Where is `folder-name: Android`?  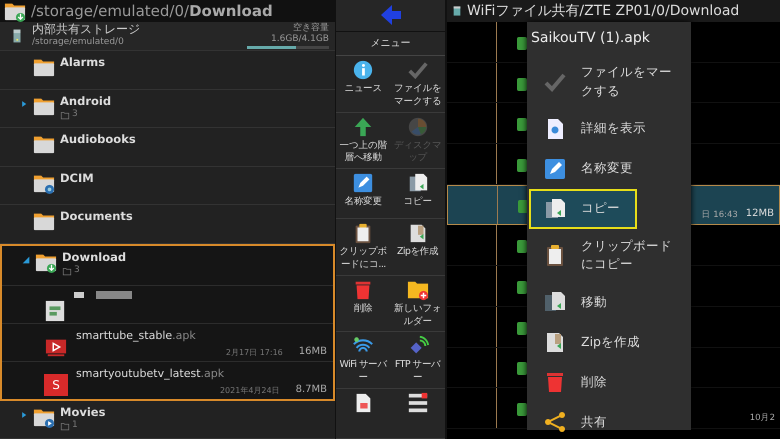 folder-name: Android is located at coordinates (86, 101).